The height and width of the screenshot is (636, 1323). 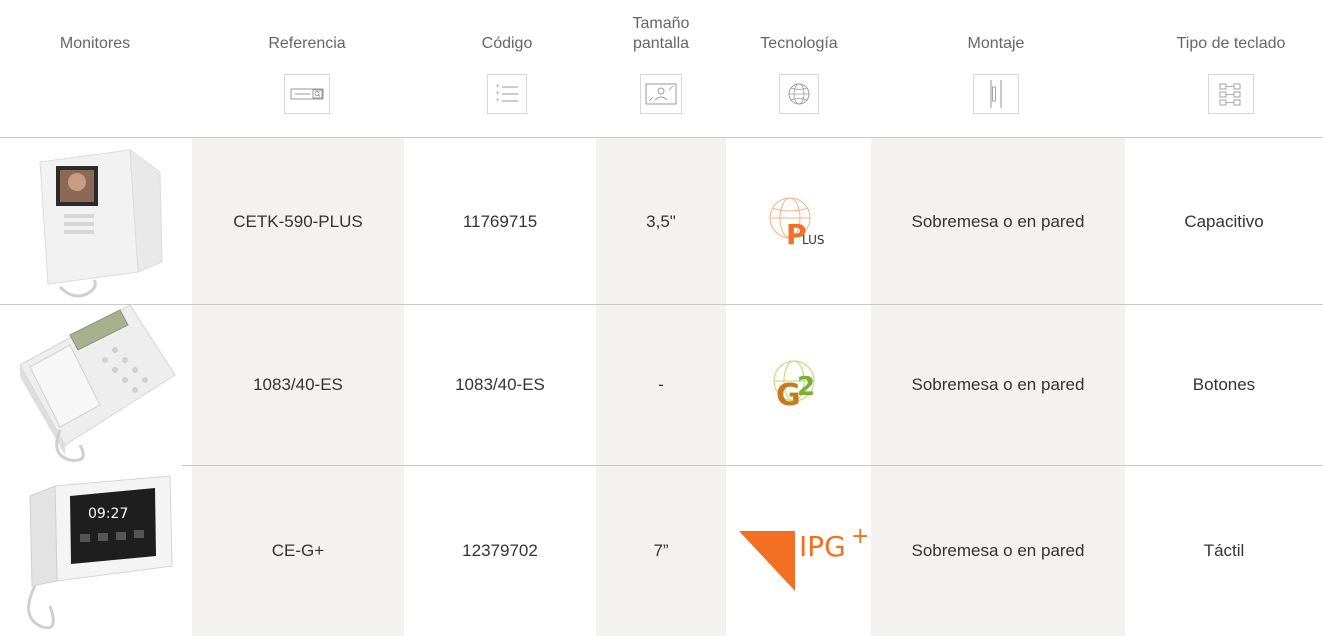 What do you see at coordinates (799, 43) in the screenshot?
I see `header-label-tecnologia: Tecnología` at bounding box center [799, 43].